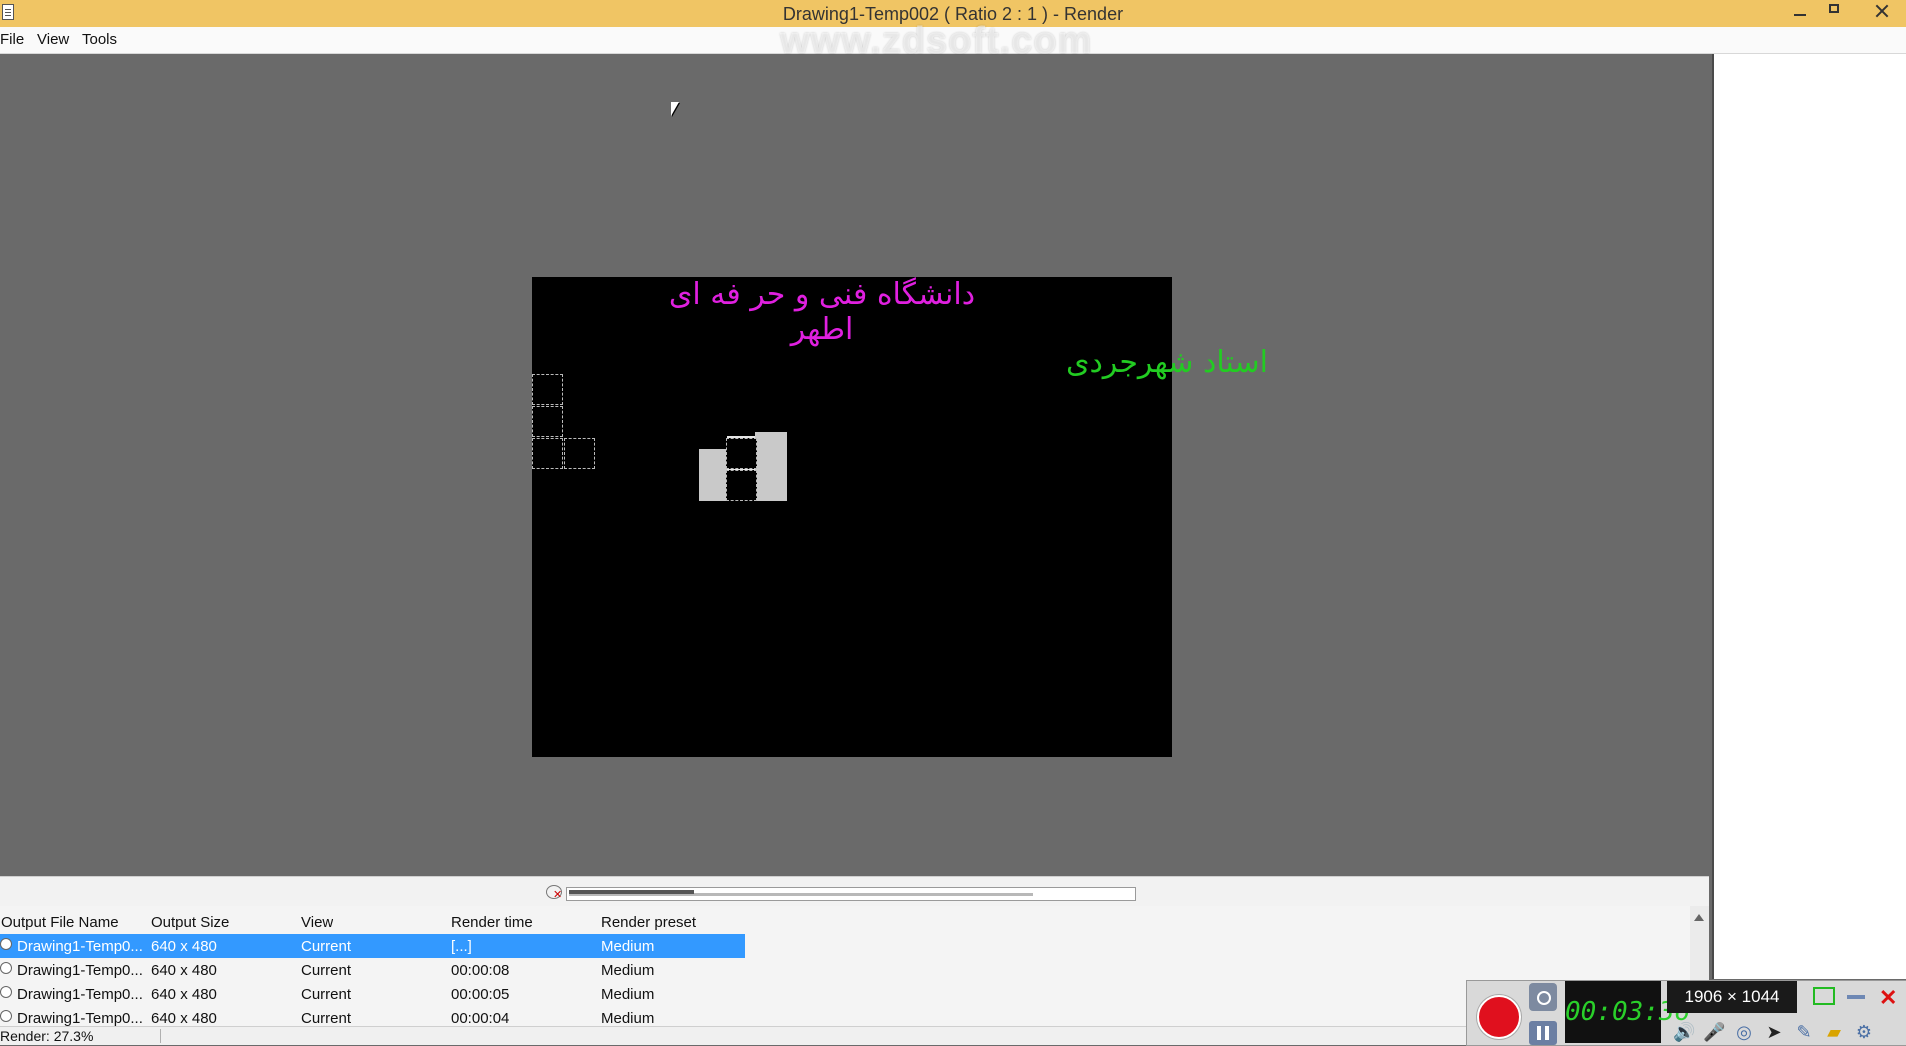  I want to click on camera-icon, so click(1543, 997).